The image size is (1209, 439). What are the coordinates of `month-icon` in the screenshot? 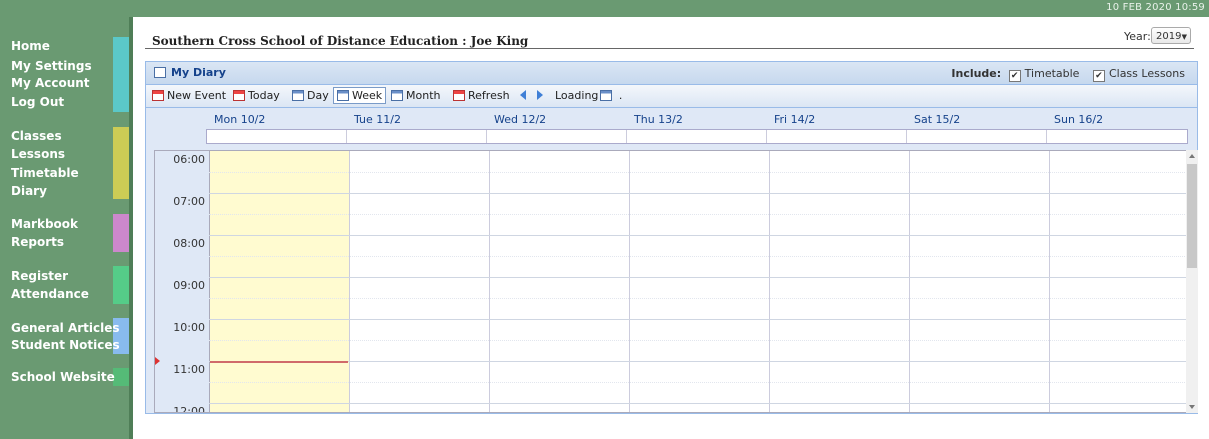 It's located at (397, 95).